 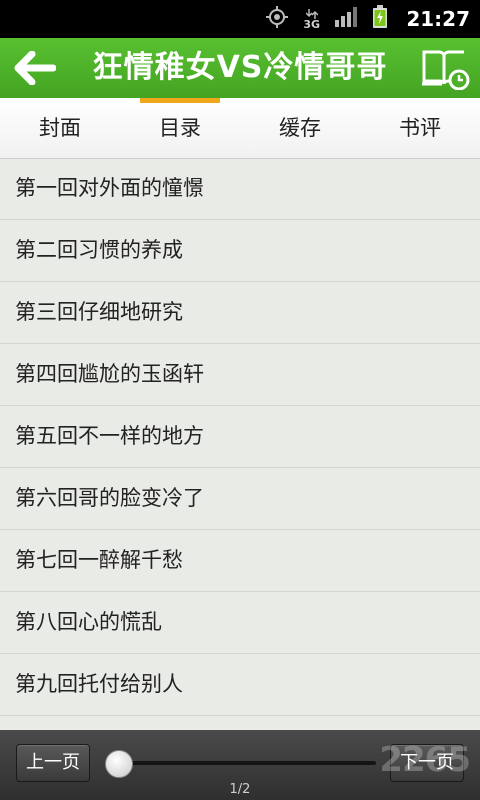 I want to click on arrow-left-icon, so click(x=35, y=68).